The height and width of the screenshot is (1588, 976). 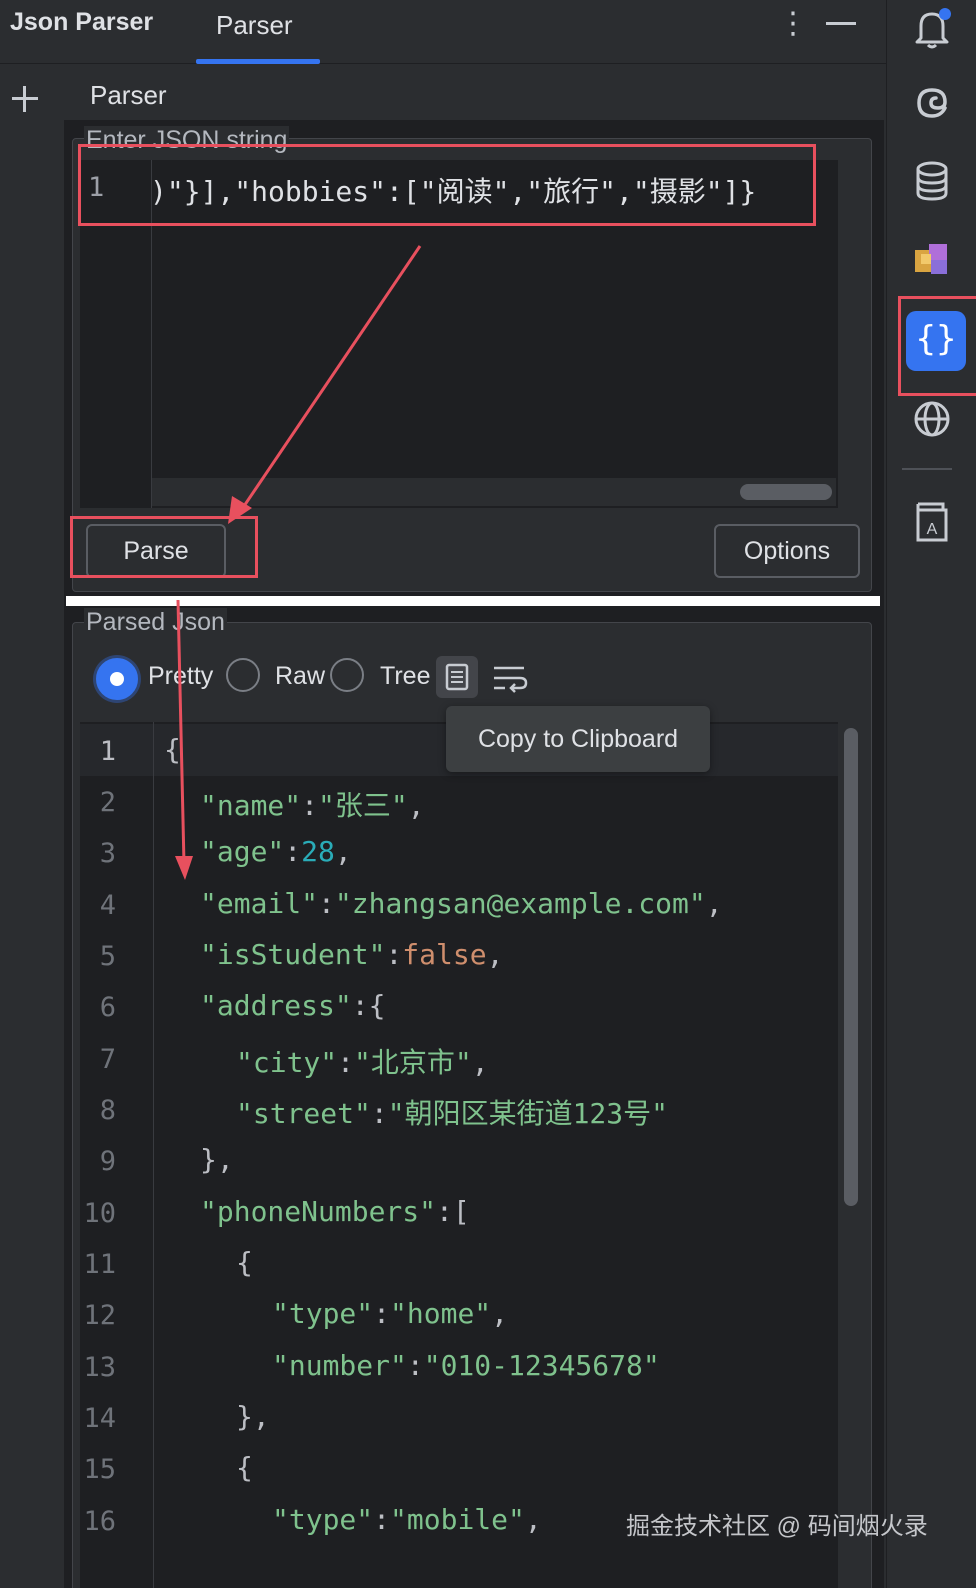 I want to click on radio-raw, so click(x=243, y=675).